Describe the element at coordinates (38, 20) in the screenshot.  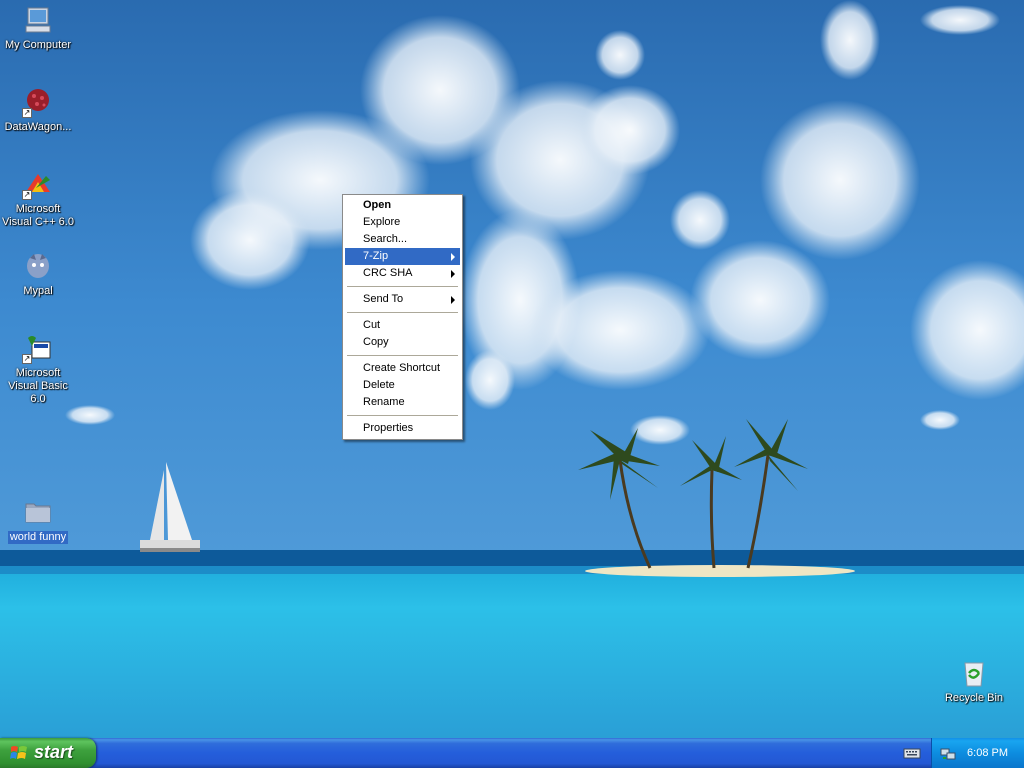
I see `my-computer-icon` at that location.